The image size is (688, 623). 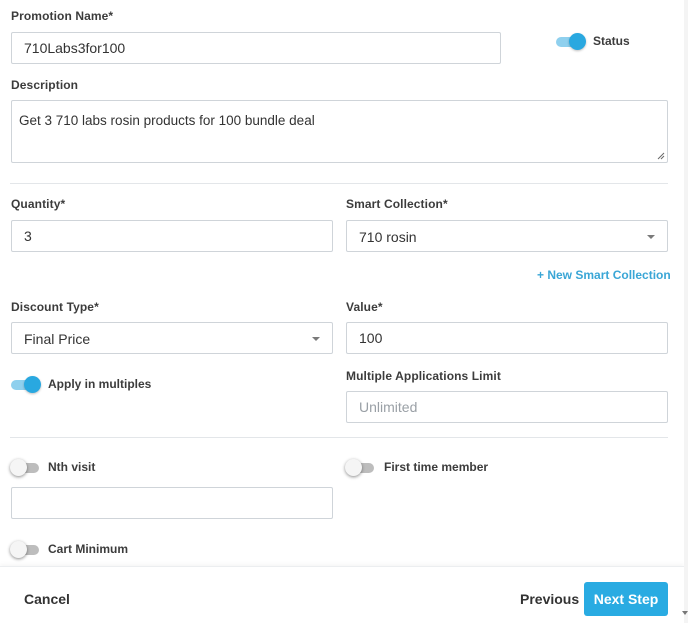 What do you see at coordinates (45, 85) in the screenshot?
I see `description-label: Description` at bounding box center [45, 85].